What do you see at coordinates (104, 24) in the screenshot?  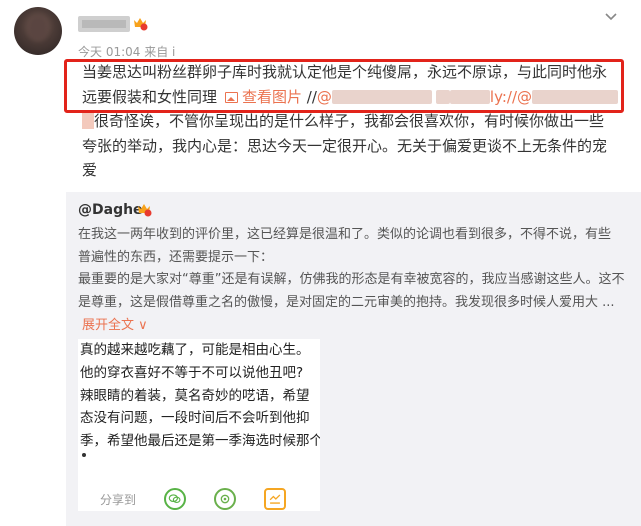 I see `username-blurred` at bounding box center [104, 24].